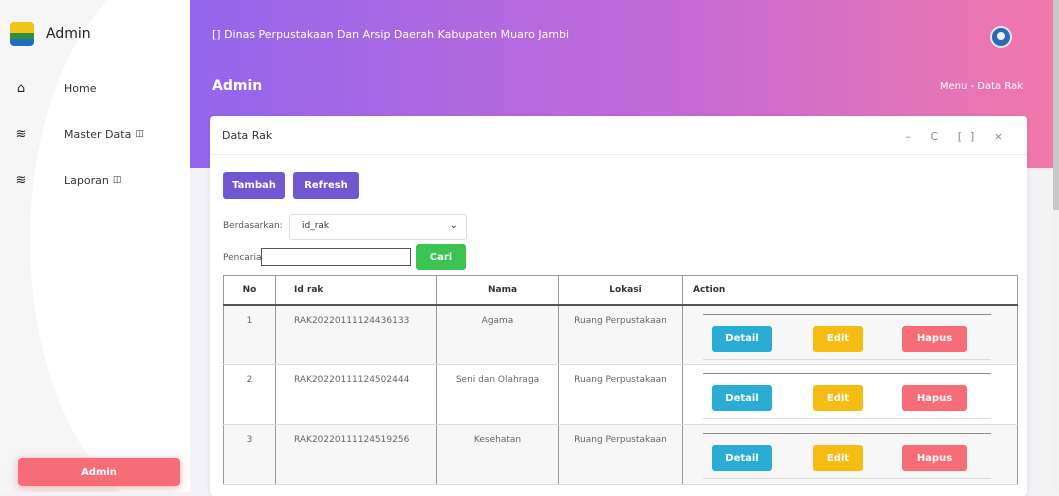 This screenshot has width=1059, height=496. I want to click on card-tools: – C [] ×, so click(958, 136).